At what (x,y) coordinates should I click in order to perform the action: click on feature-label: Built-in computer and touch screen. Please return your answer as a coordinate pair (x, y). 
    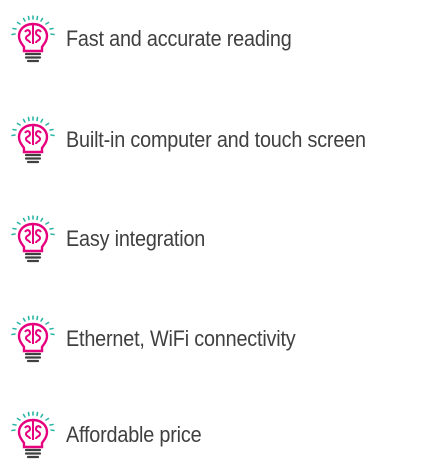
    Looking at the image, I should click on (216, 139).